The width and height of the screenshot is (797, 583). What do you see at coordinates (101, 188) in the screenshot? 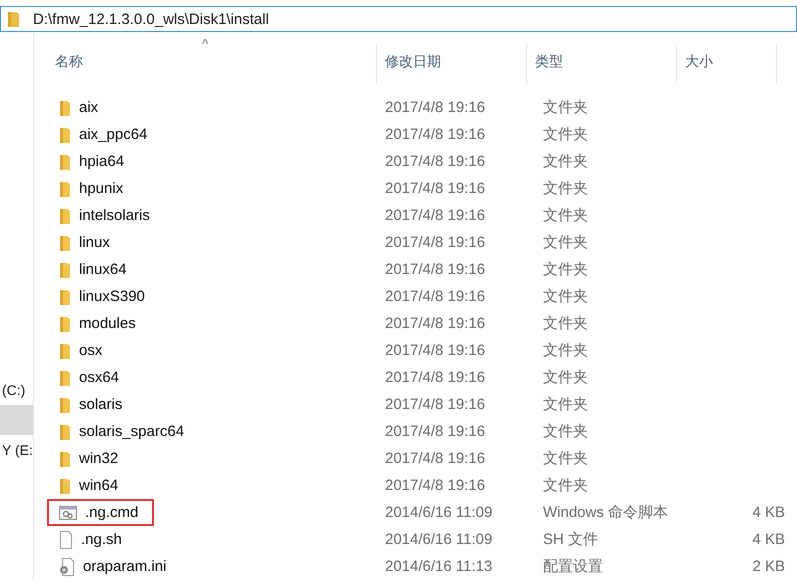
I see `file-name: hpunix` at bounding box center [101, 188].